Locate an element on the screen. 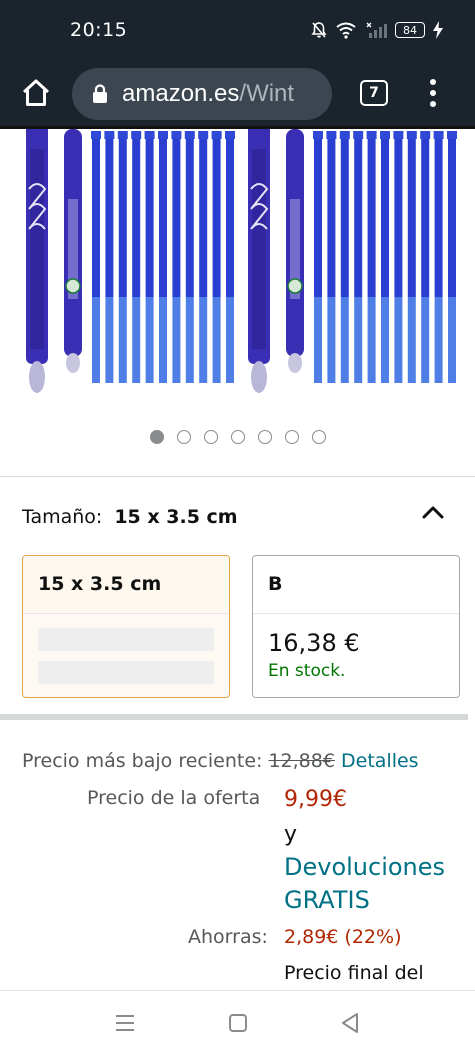 The image size is (475, 1056). mute-icon is located at coordinates (319, 30).